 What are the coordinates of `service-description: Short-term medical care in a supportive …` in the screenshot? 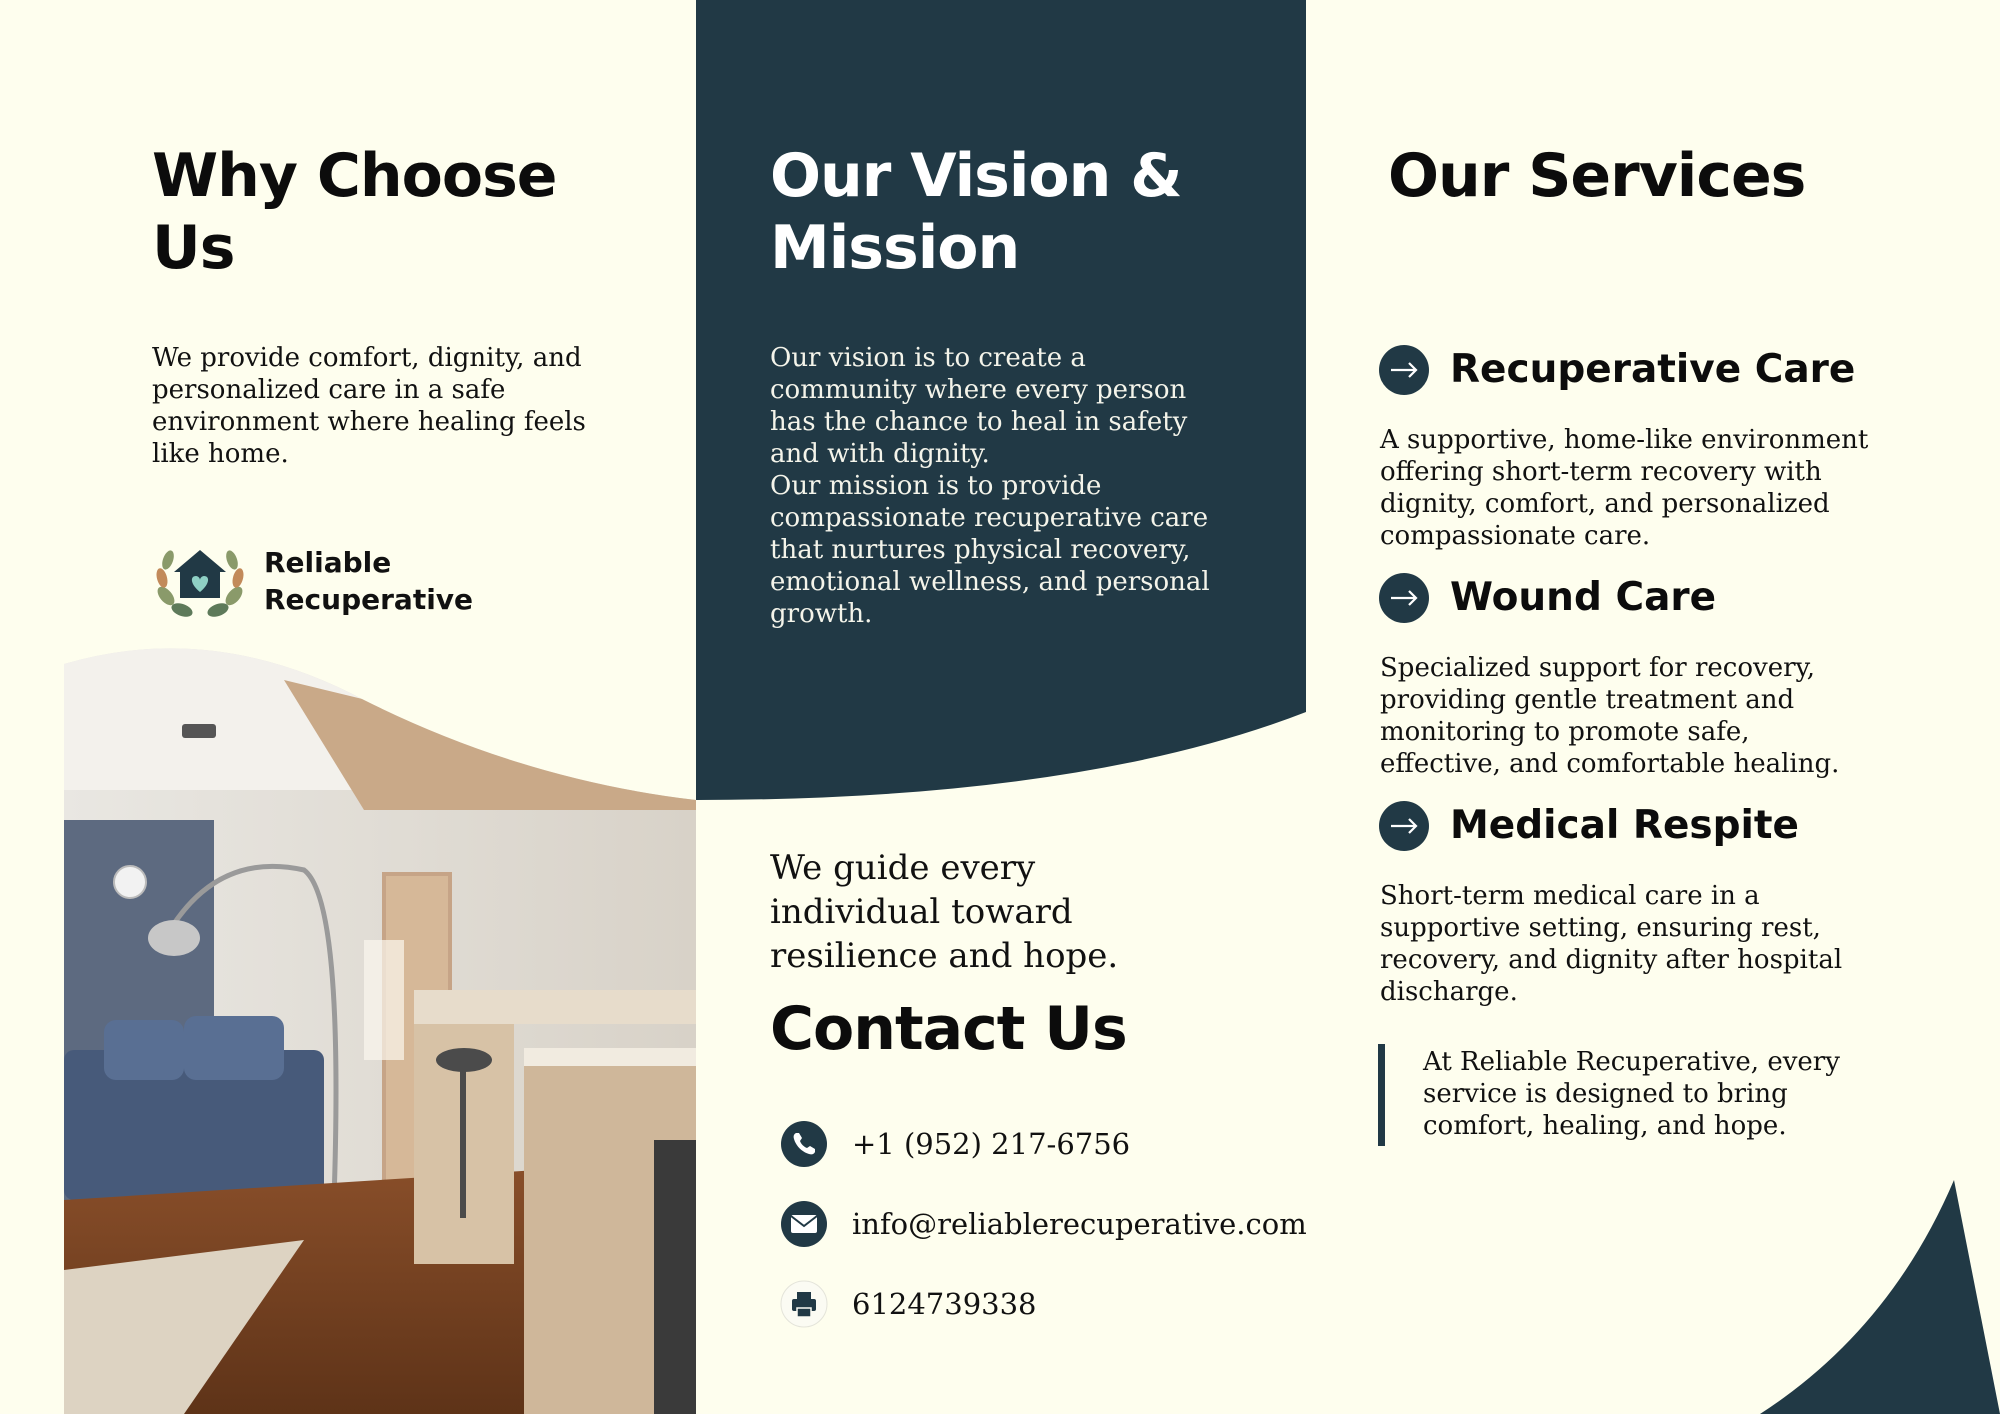 It's located at (1611, 944).